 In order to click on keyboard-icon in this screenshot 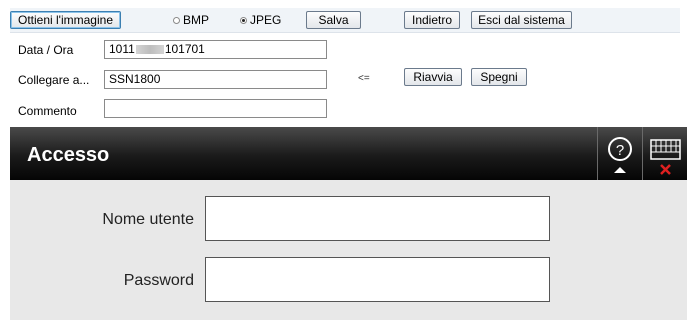, I will do `click(665, 157)`.